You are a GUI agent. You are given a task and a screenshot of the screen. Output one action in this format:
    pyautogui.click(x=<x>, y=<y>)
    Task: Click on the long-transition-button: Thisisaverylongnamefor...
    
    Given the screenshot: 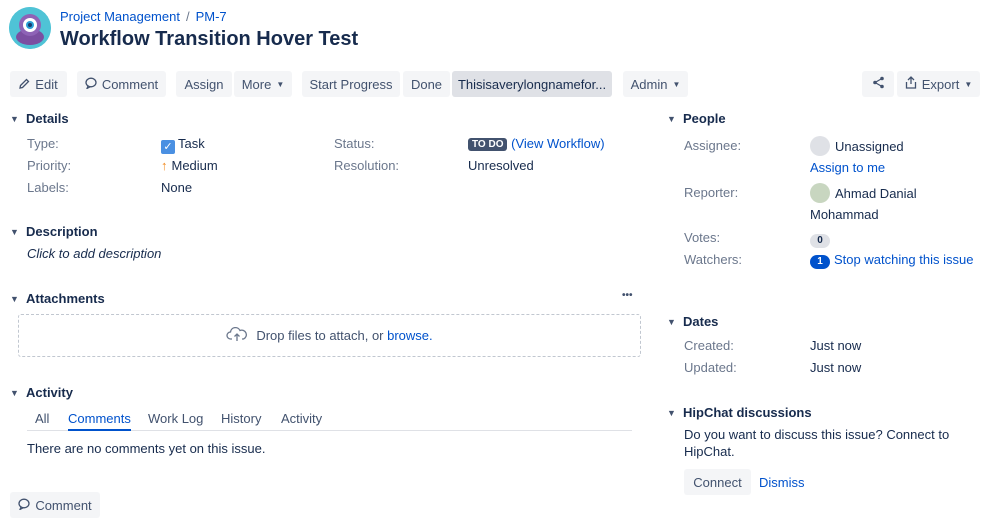 What is the action you would take?
    pyautogui.click(x=532, y=84)
    